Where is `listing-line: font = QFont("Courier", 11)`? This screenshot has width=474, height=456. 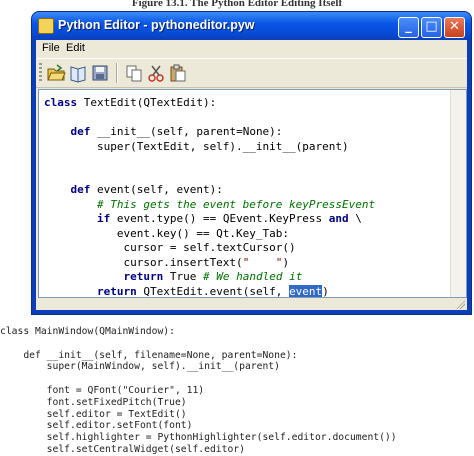 listing-line: font = QFont("Courier", 11) is located at coordinates (102, 390).